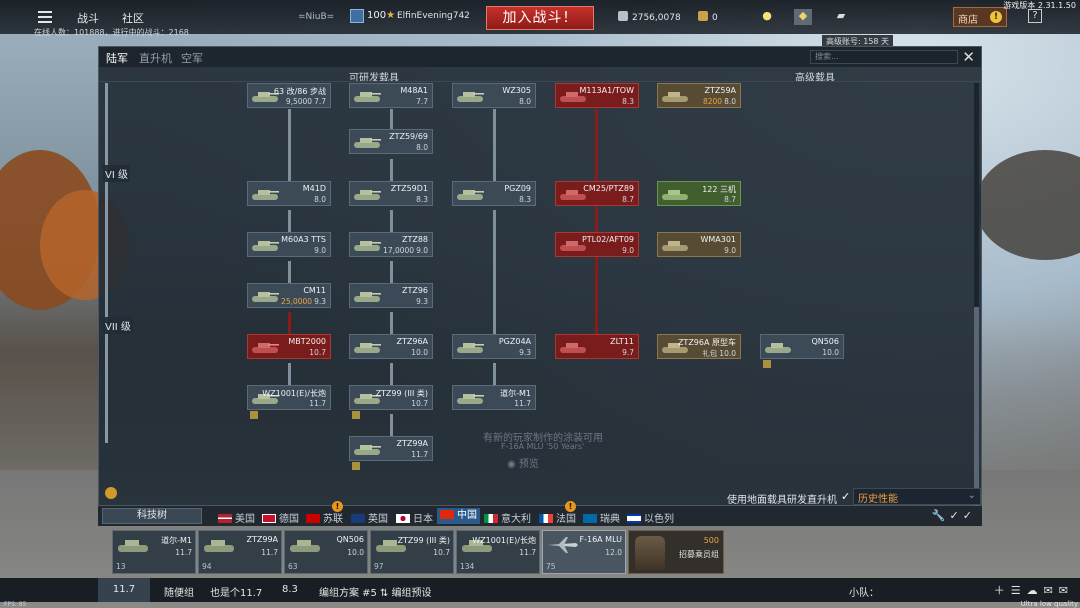  What do you see at coordinates (391, 453) in the screenshot?
I see `vehicle-card: ZTZ99A 11.7` at bounding box center [391, 453].